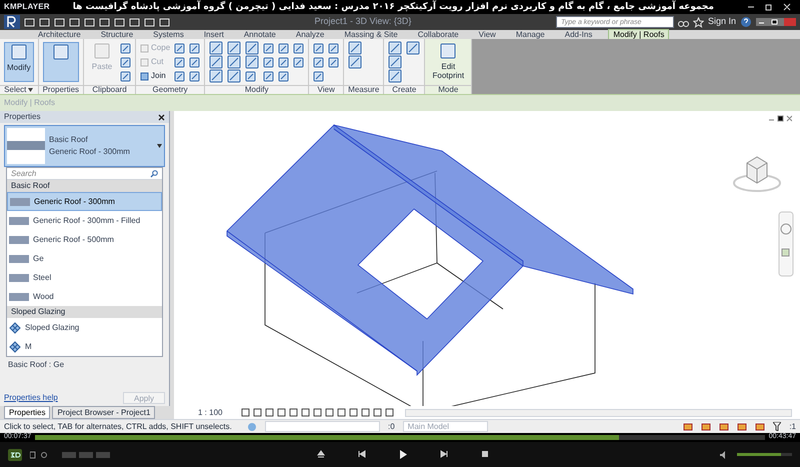 Image resolution: width=800 pixels, height=467 pixels. Describe the element at coordinates (578, 34) in the screenshot. I see `ribbon-tab: Add-Ins` at that location.